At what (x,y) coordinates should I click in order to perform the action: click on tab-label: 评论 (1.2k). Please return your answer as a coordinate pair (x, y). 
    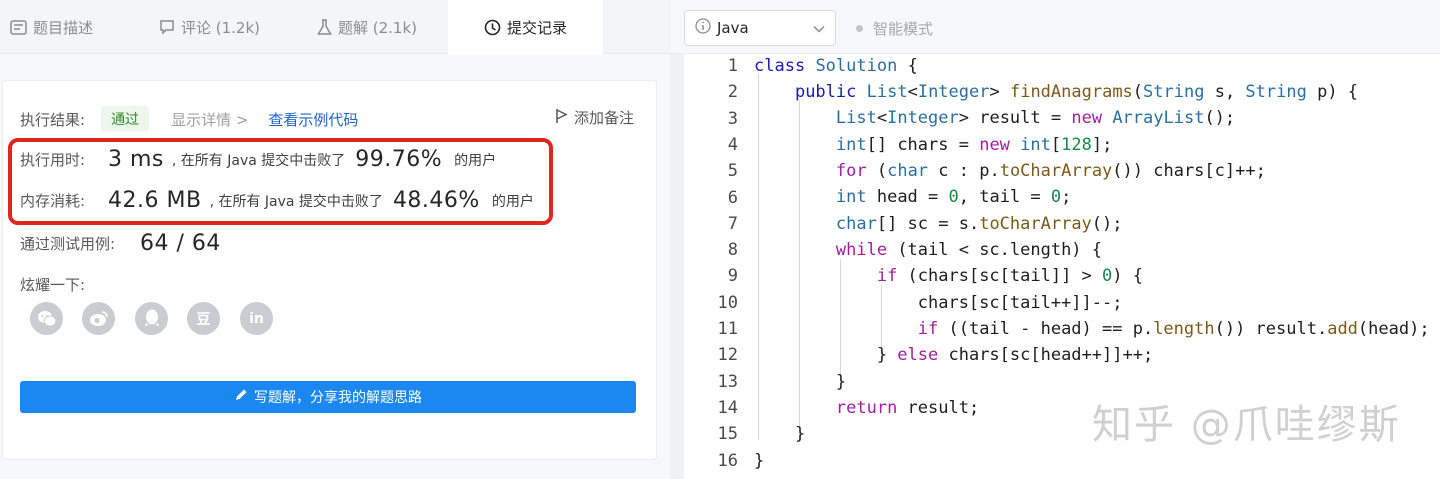
    Looking at the image, I should click on (221, 27).